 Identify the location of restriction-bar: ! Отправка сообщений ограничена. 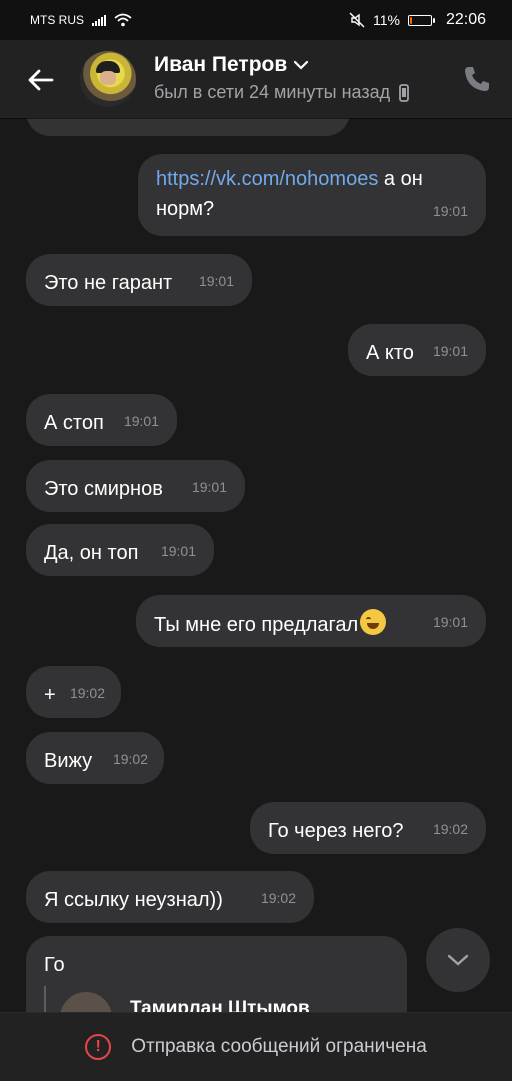
(256, 1046).